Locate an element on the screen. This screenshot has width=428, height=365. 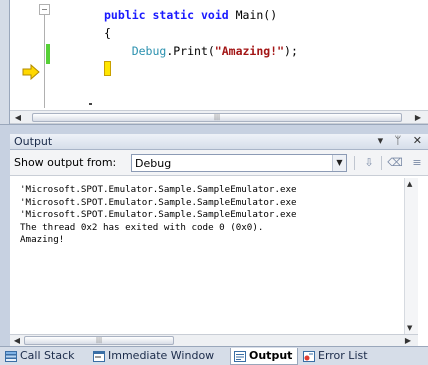
code-line-signature: public static void Main() is located at coordinates (191, 15).